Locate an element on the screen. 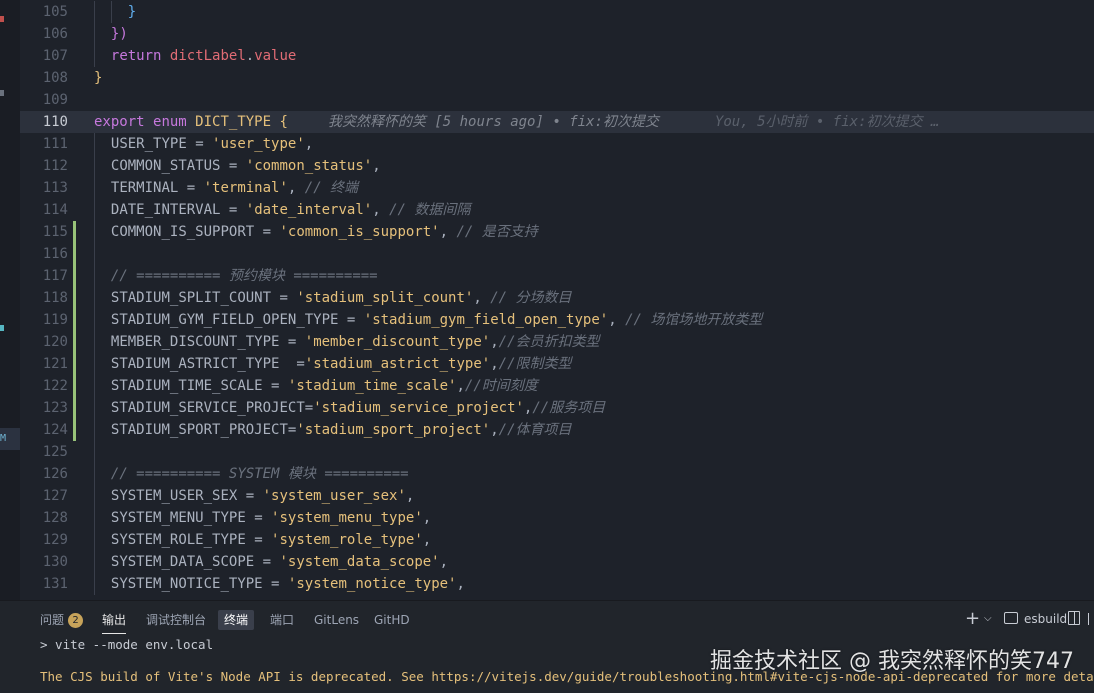 The width and height of the screenshot is (1094, 693). line-number: 123 is located at coordinates (44, 408).